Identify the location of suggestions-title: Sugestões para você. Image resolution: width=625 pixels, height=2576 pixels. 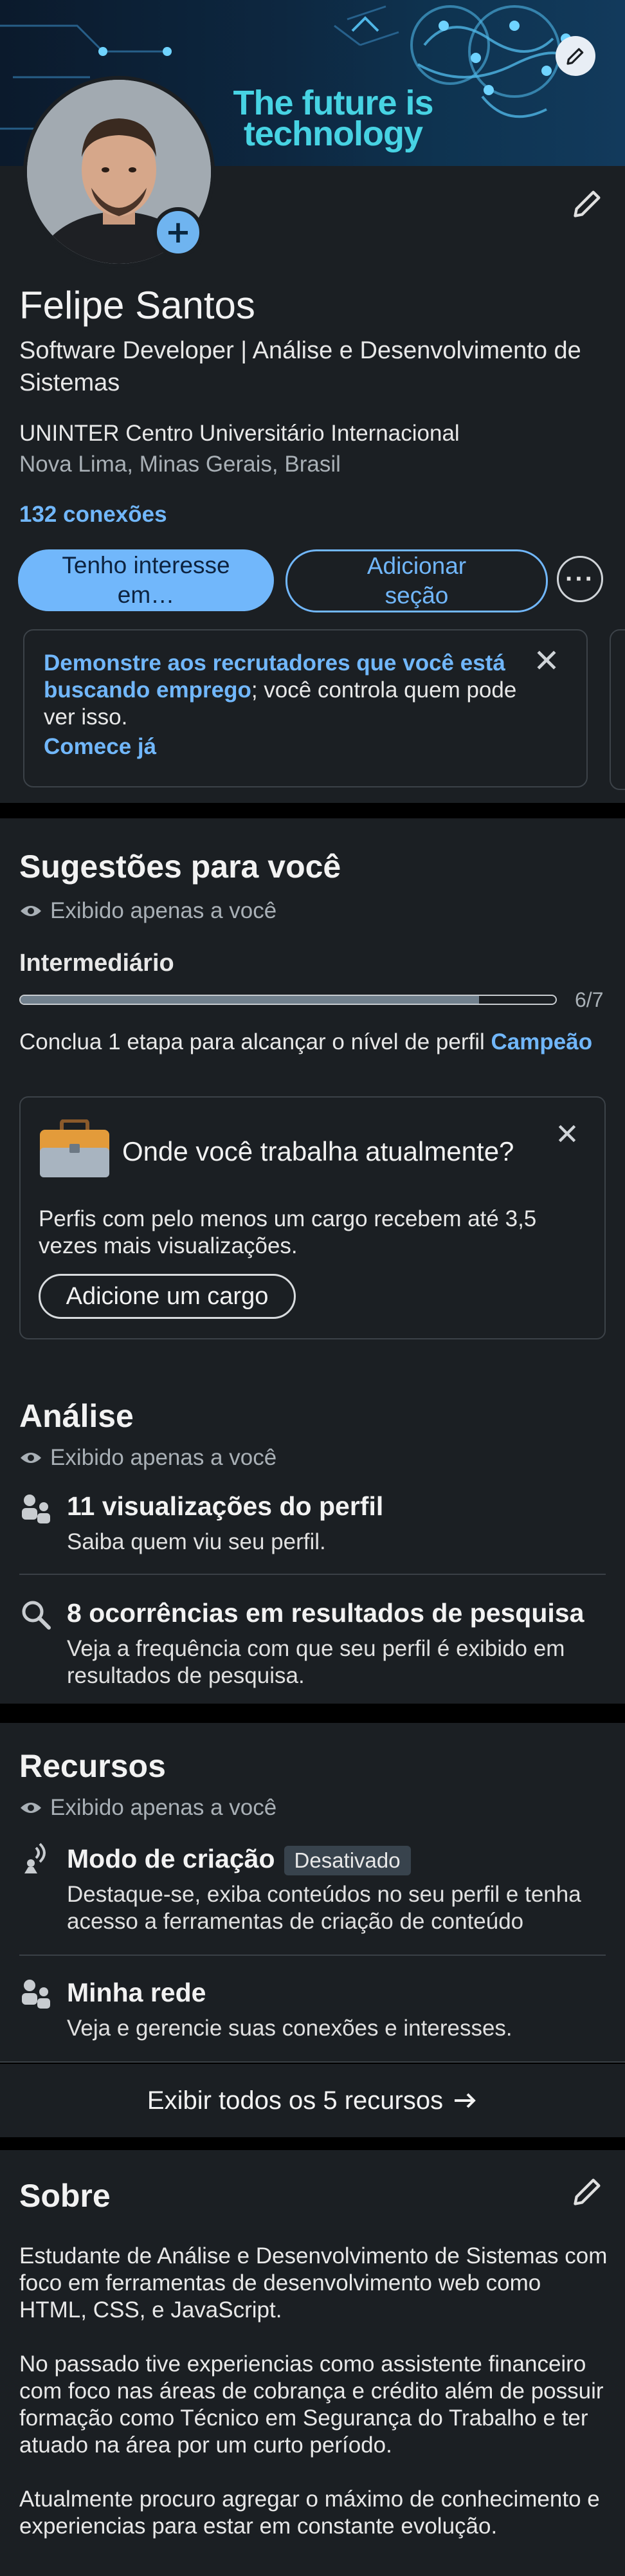
(180, 867).